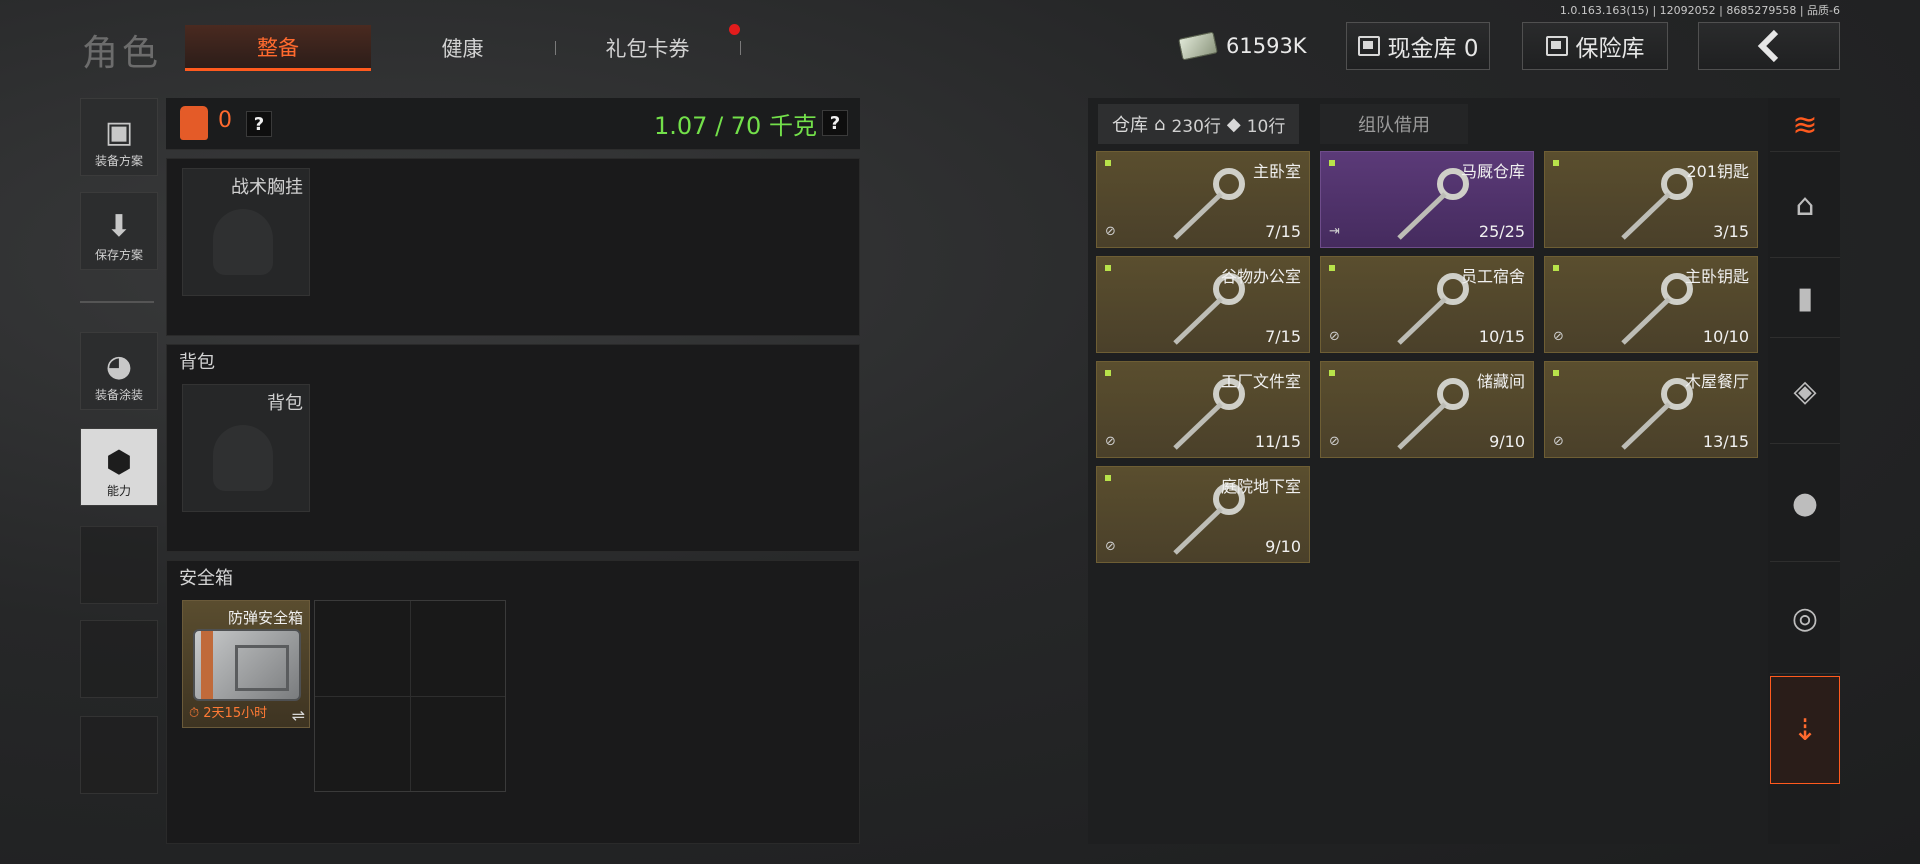 The image size is (1920, 864). What do you see at coordinates (225, 120) in the screenshot?
I see `vest-count: 0` at bounding box center [225, 120].